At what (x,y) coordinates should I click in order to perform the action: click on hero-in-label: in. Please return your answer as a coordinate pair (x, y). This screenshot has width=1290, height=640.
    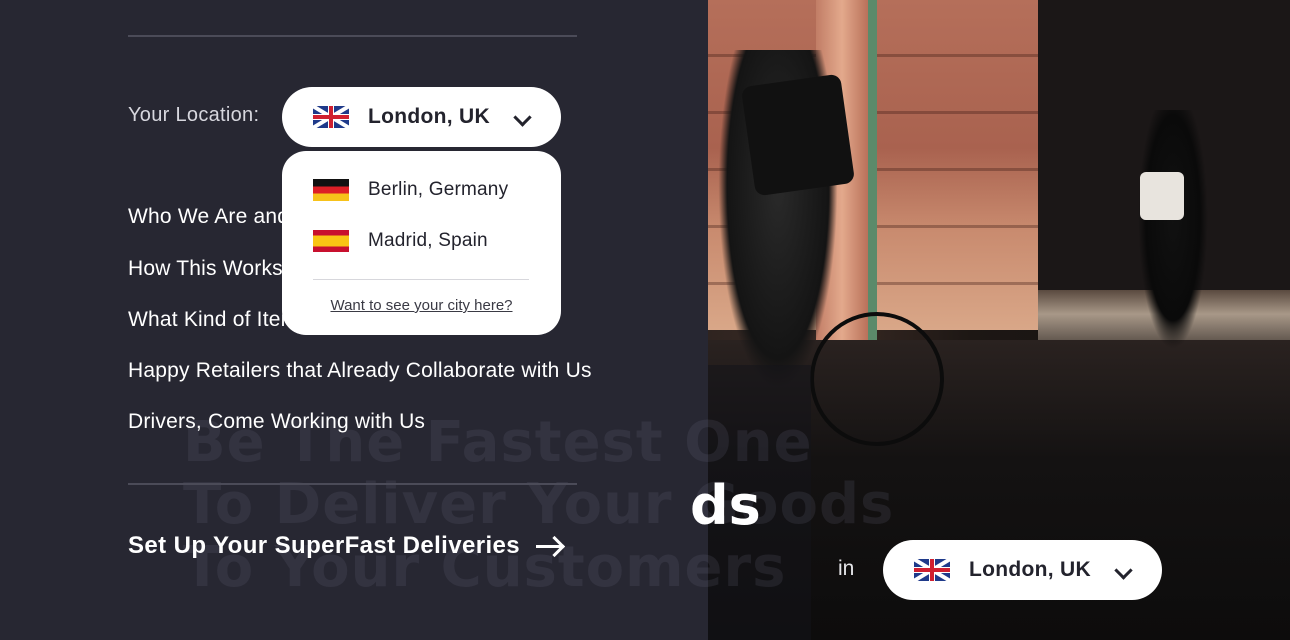
    Looking at the image, I should click on (846, 568).